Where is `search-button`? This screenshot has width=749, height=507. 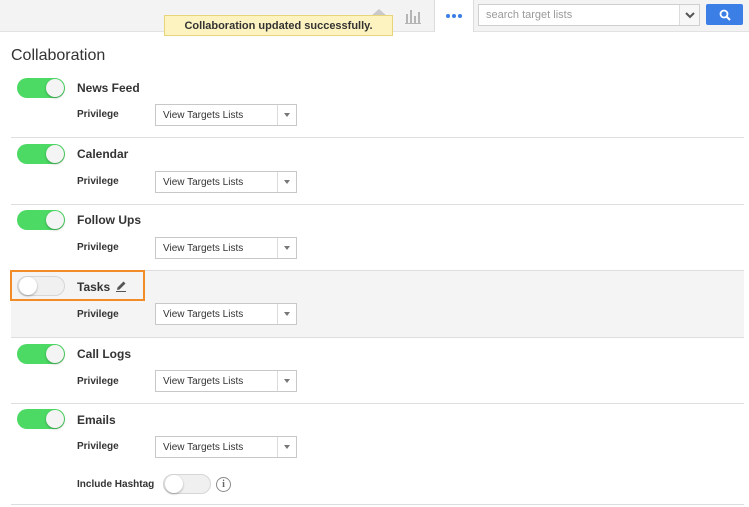
search-button is located at coordinates (724, 14).